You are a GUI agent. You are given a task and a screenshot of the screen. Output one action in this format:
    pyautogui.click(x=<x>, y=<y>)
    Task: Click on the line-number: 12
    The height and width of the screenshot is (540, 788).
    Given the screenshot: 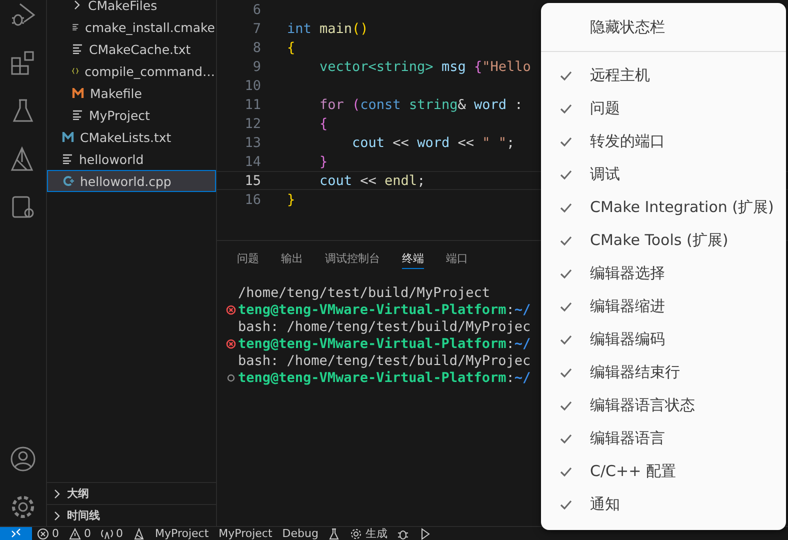 What is the action you would take?
    pyautogui.click(x=253, y=124)
    